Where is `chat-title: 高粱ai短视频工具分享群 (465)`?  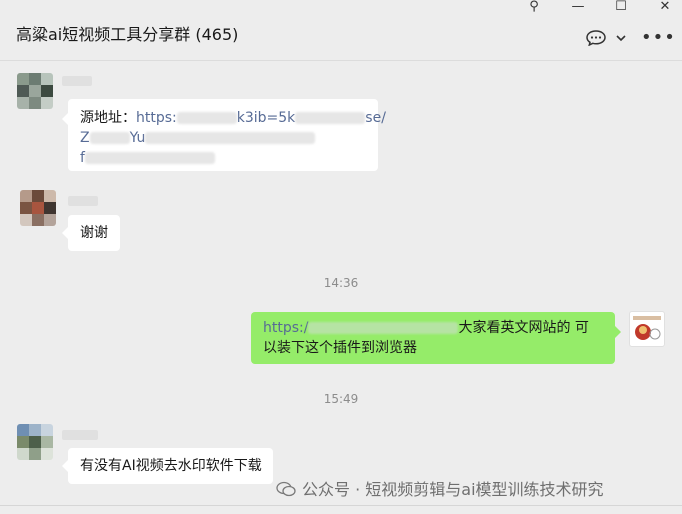 chat-title: 高粱ai短视频工具分享群 (465) is located at coordinates (127, 34).